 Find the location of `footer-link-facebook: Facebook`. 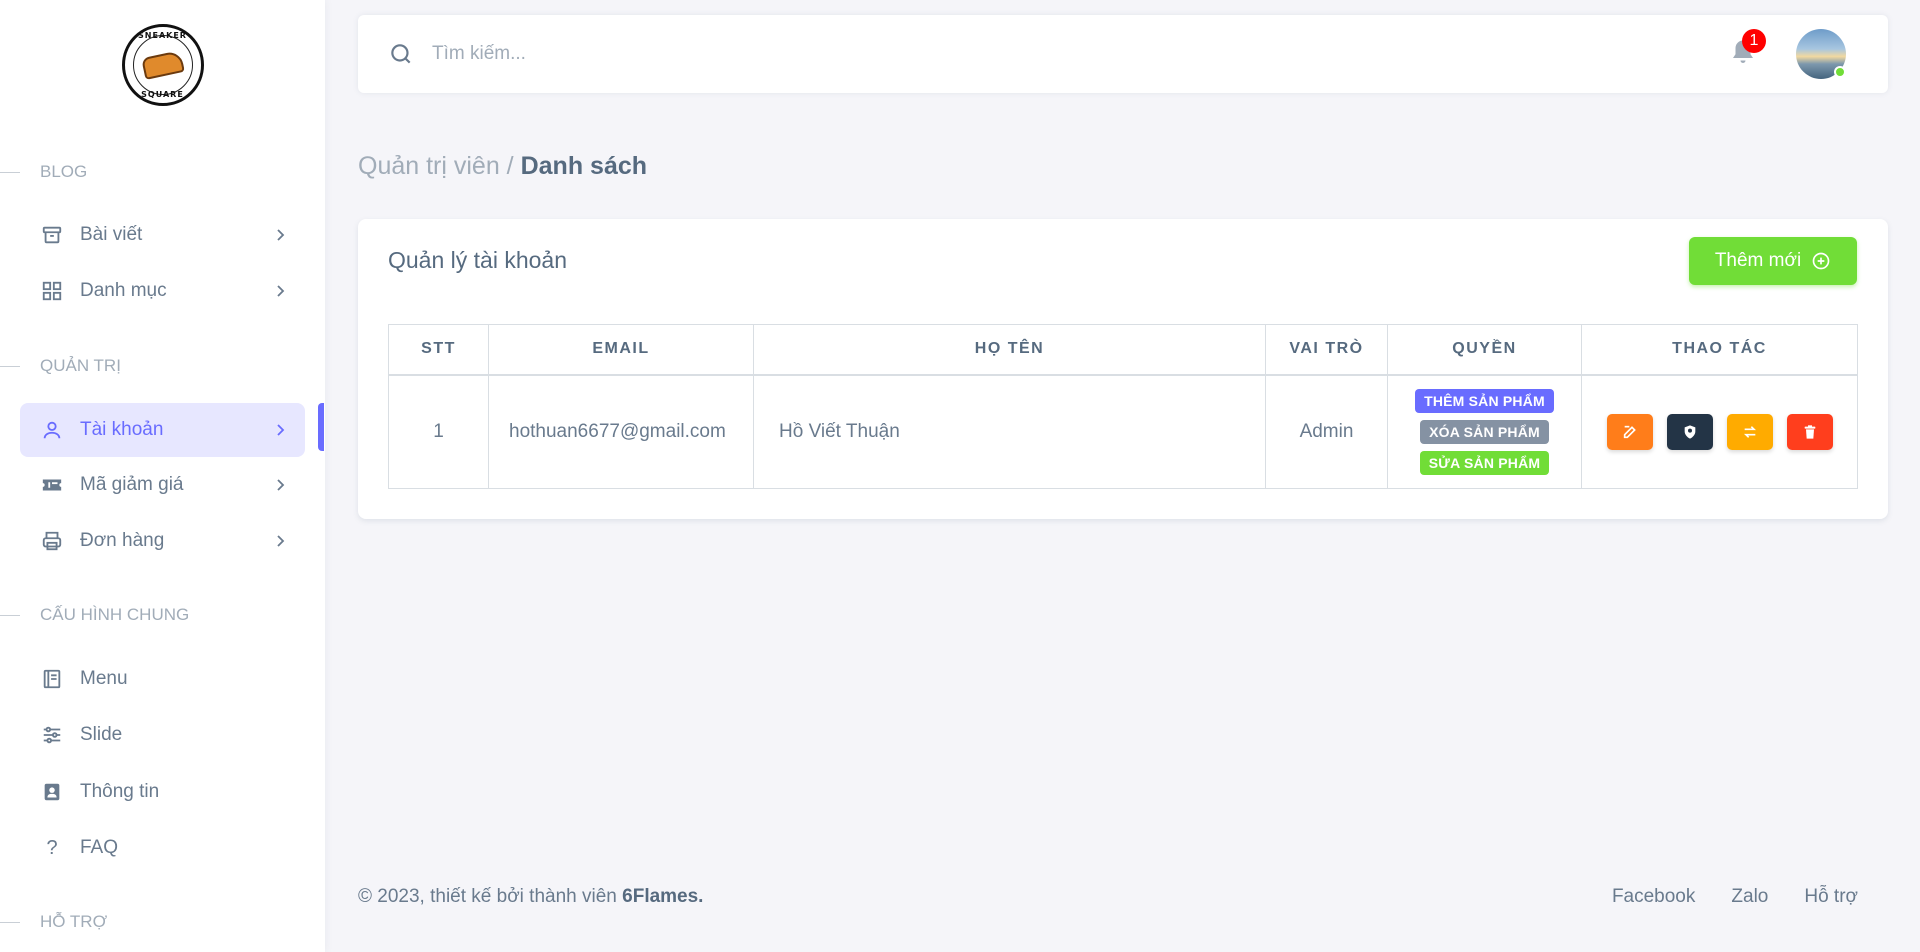

footer-link-facebook: Facebook is located at coordinates (1653, 897).